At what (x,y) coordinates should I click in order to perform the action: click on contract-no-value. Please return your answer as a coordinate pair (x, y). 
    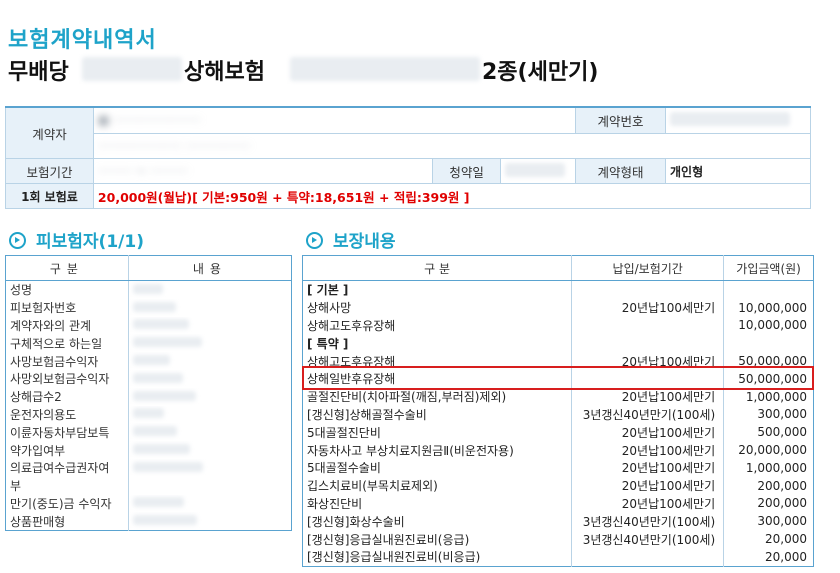
    Looking at the image, I should click on (738, 120).